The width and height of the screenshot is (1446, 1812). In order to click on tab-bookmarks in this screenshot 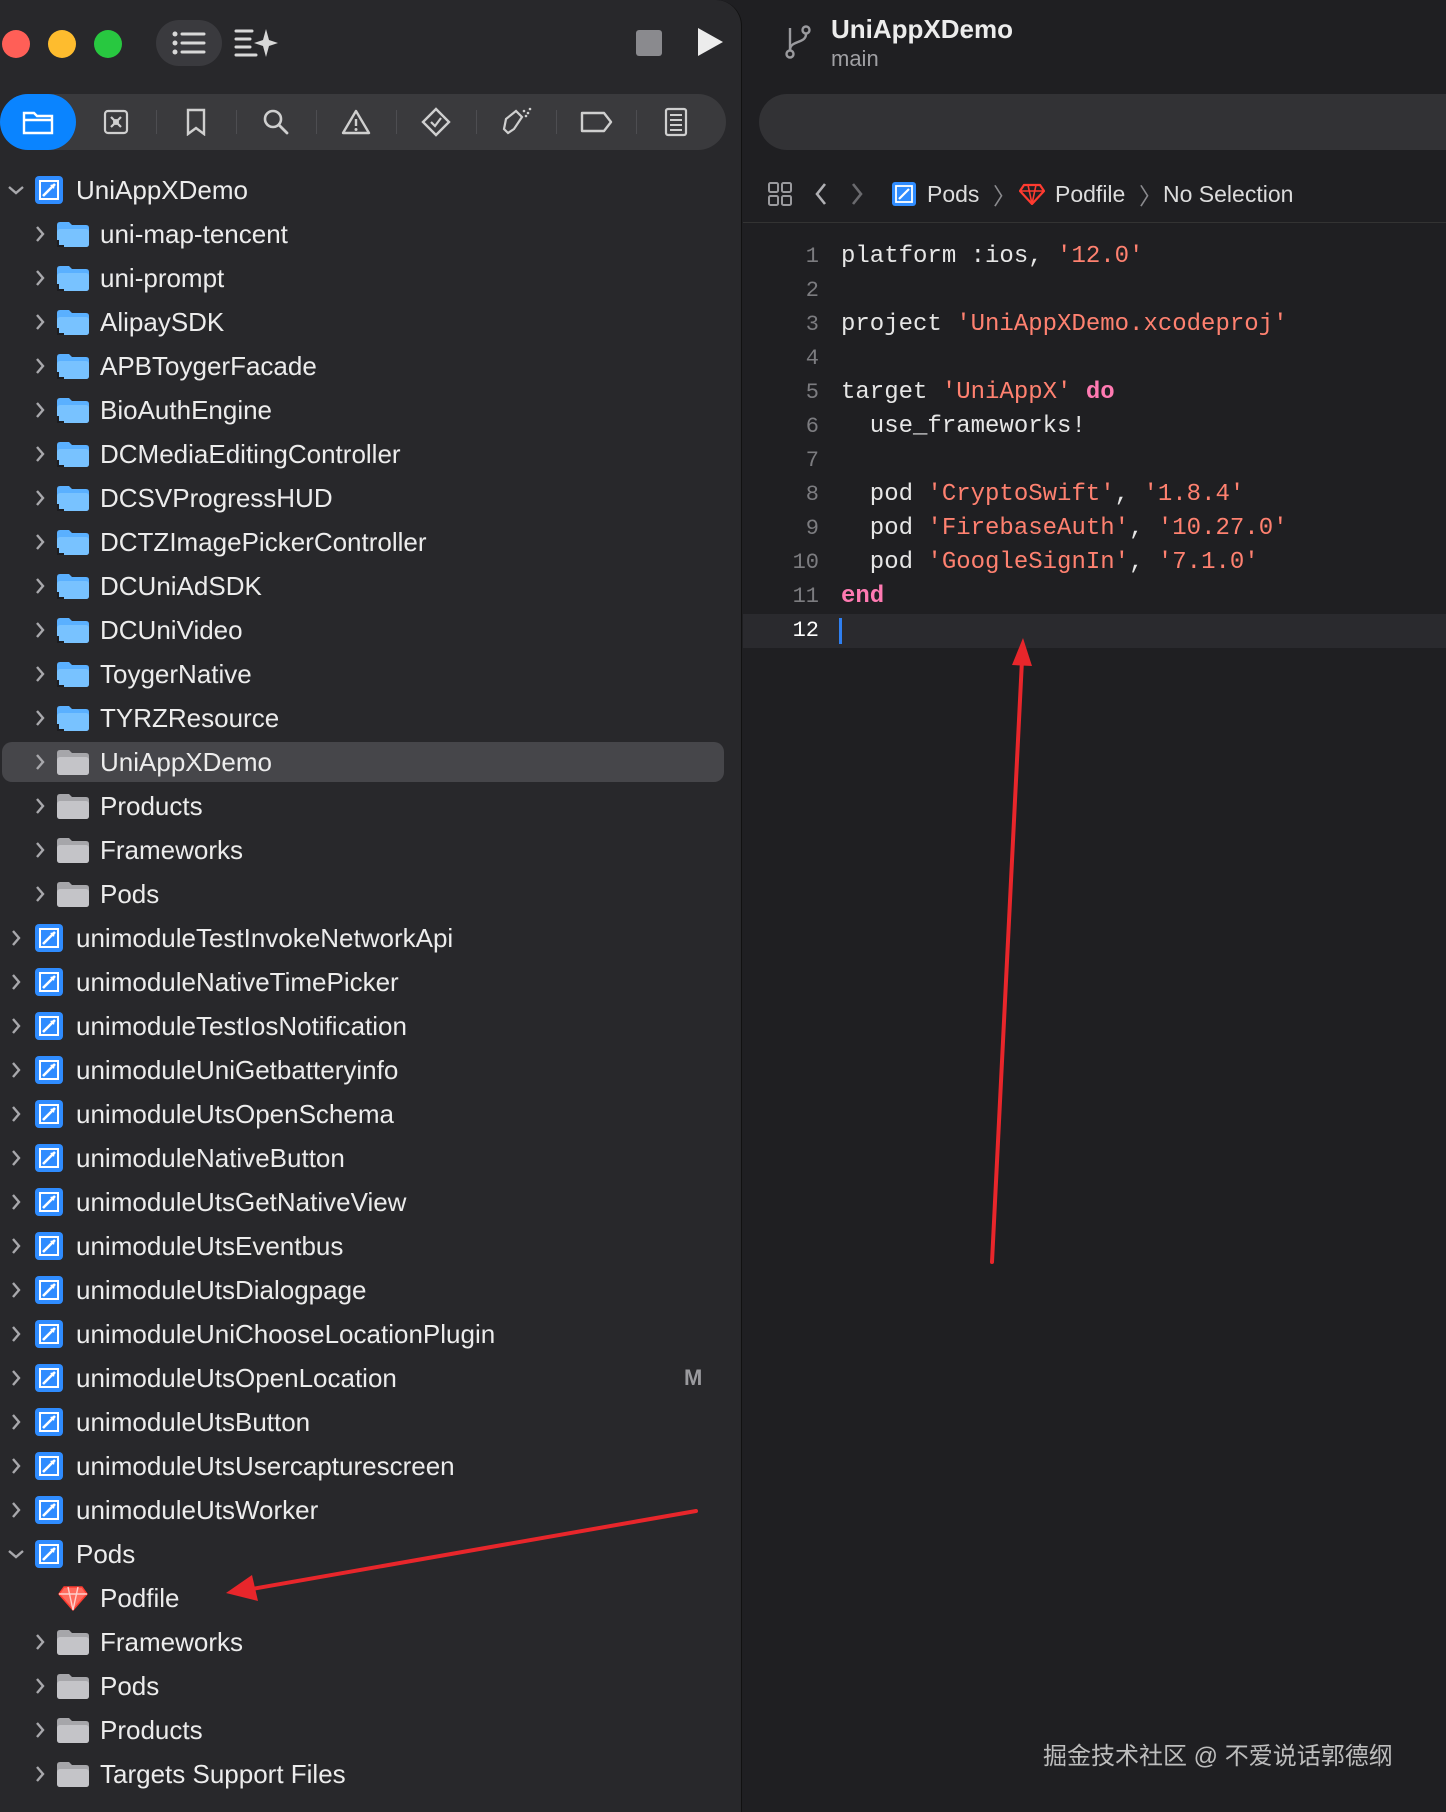, I will do `click(196, 122)`.